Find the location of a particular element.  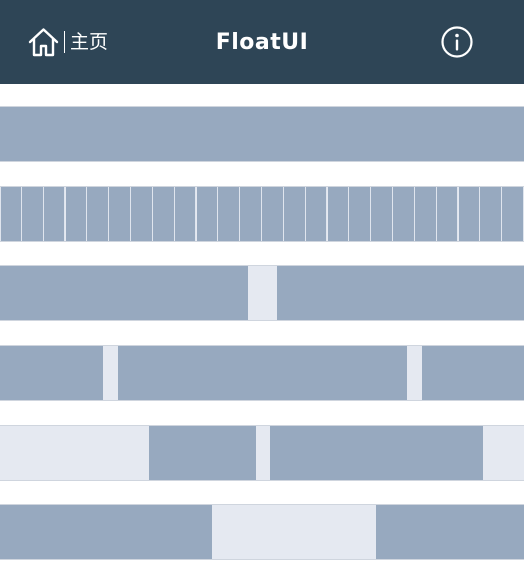

app-header: 主页 FloatUI is located at coordinates (262, 42).